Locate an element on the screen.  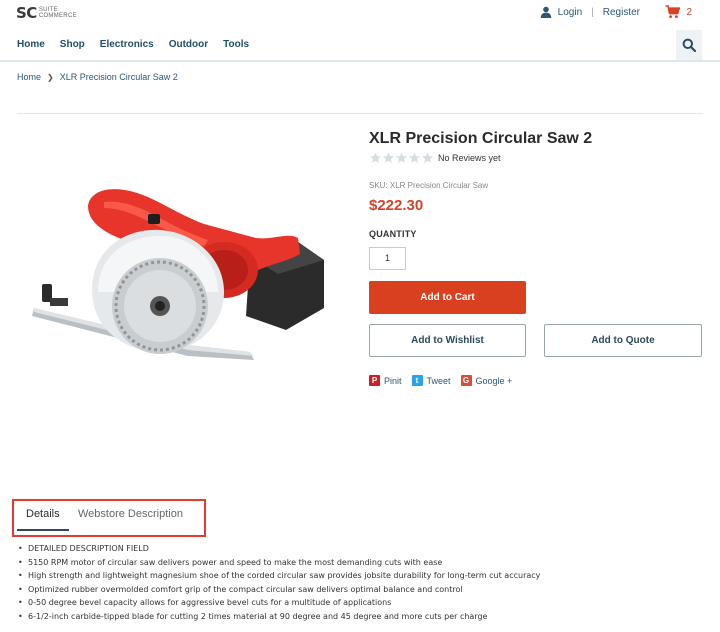
google-plus-icon: G is located at coordinates (466, 380).